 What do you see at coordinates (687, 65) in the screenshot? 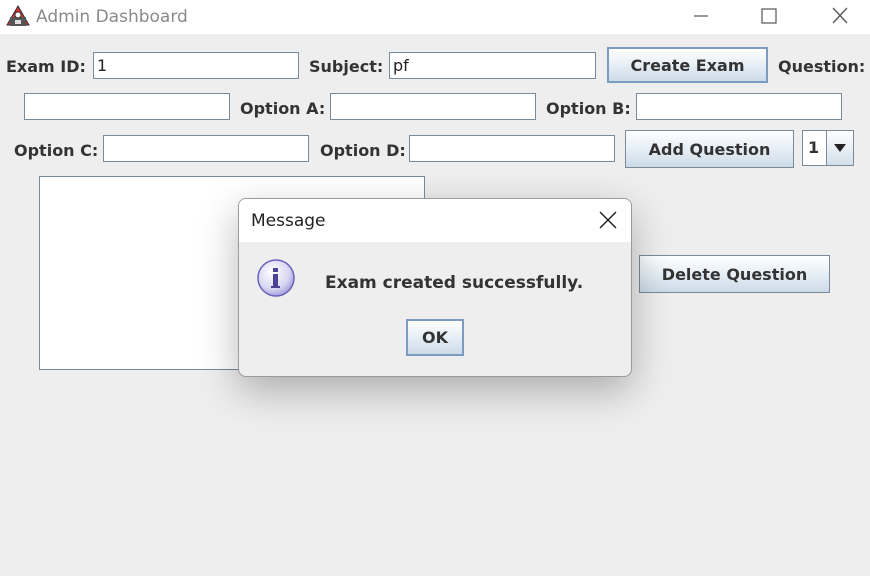
I see `create-exam-button: Create Exam` at bounding box center [687, 65].